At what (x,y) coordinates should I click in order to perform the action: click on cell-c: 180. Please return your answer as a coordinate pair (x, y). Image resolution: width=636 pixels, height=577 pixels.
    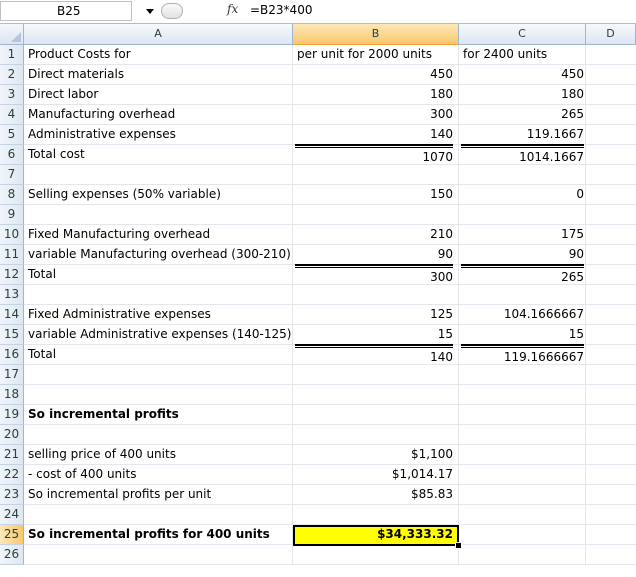
    Looking at the image, I should click on (522, 95).